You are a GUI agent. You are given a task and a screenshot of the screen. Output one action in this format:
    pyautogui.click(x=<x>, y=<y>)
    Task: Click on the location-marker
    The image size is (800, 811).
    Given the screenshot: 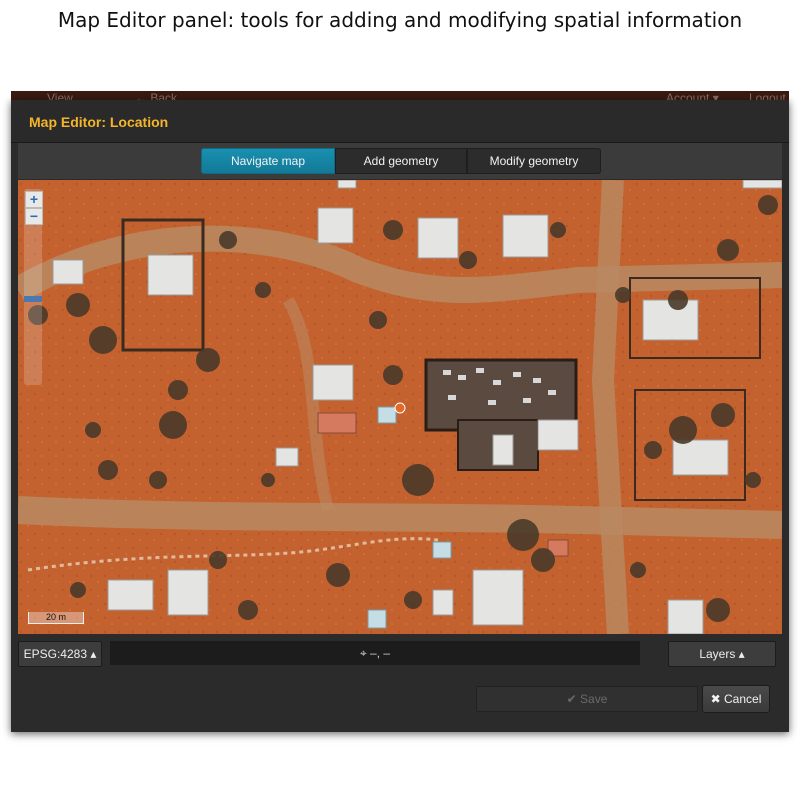 What is the action you would take?
    pyautogui.click(x=400, y=408)
    